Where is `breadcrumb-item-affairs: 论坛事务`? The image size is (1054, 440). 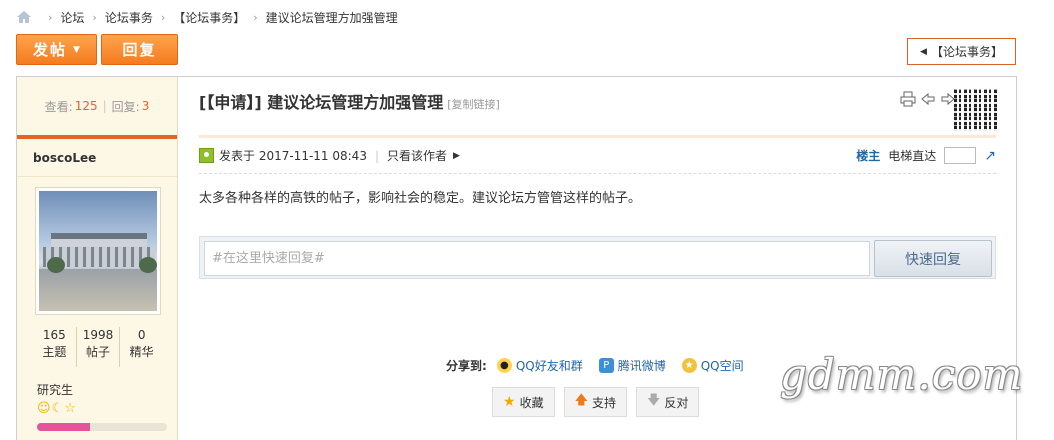
breadcrumb-item-affairs: 论坛事务 is located at coordinates (129, 17).